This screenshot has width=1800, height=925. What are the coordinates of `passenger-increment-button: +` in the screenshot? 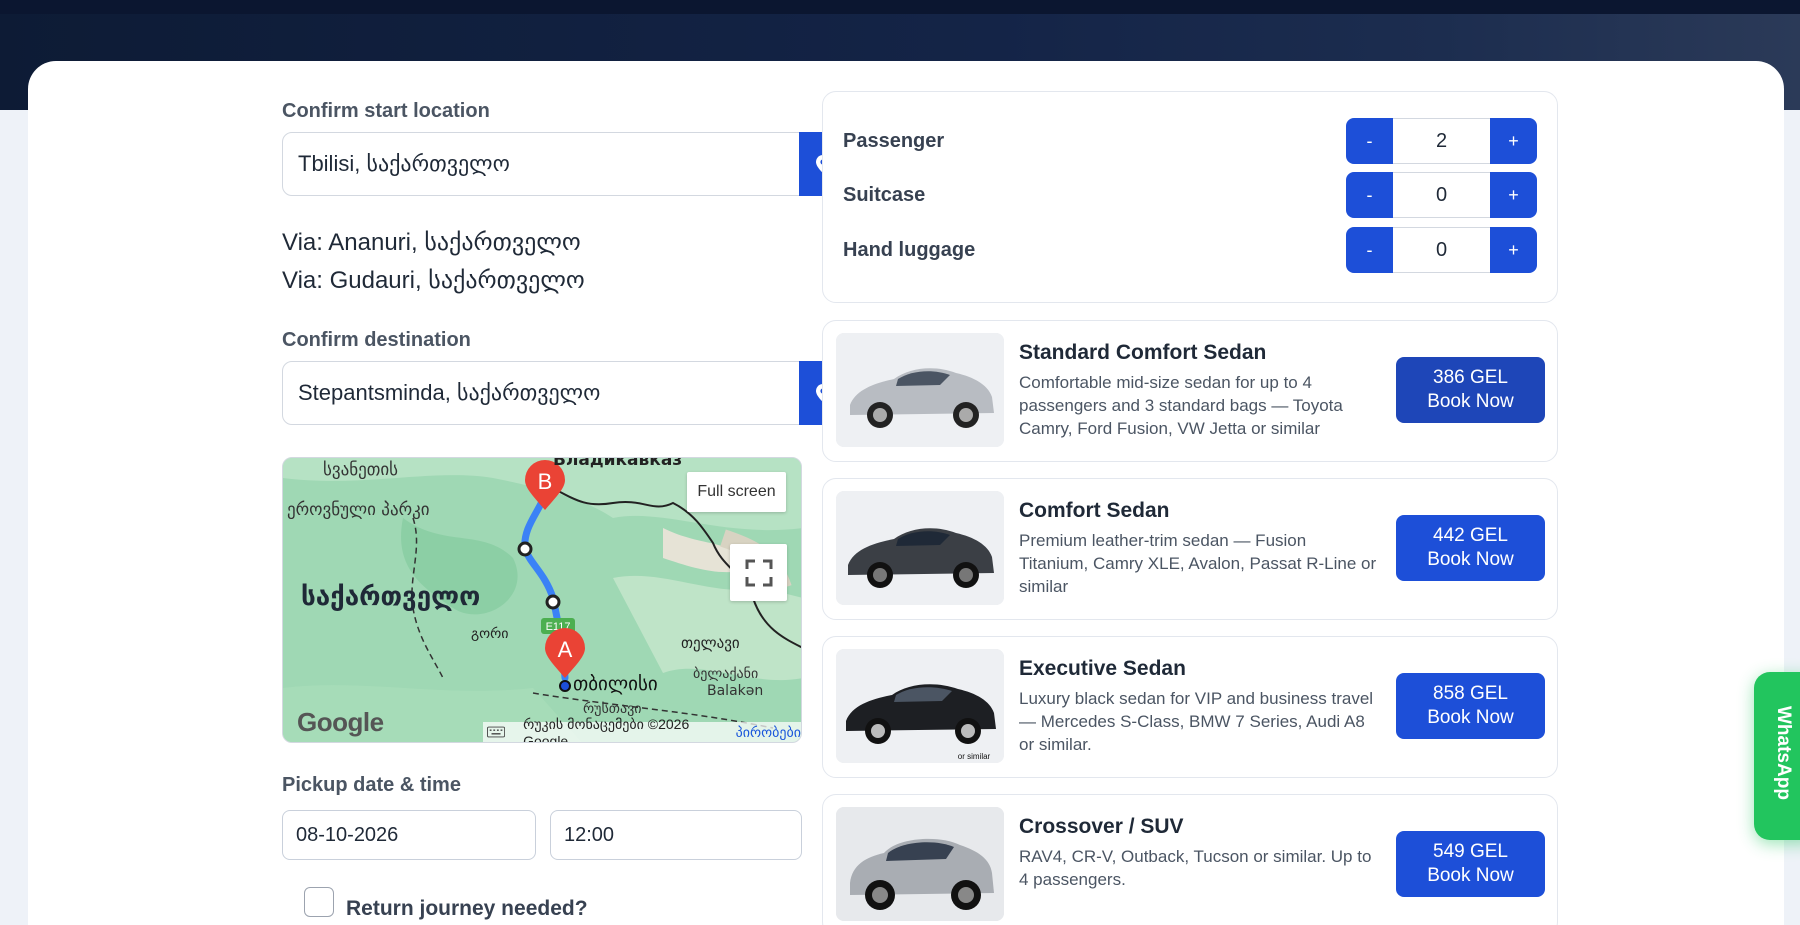 It's located at (1513, 141).